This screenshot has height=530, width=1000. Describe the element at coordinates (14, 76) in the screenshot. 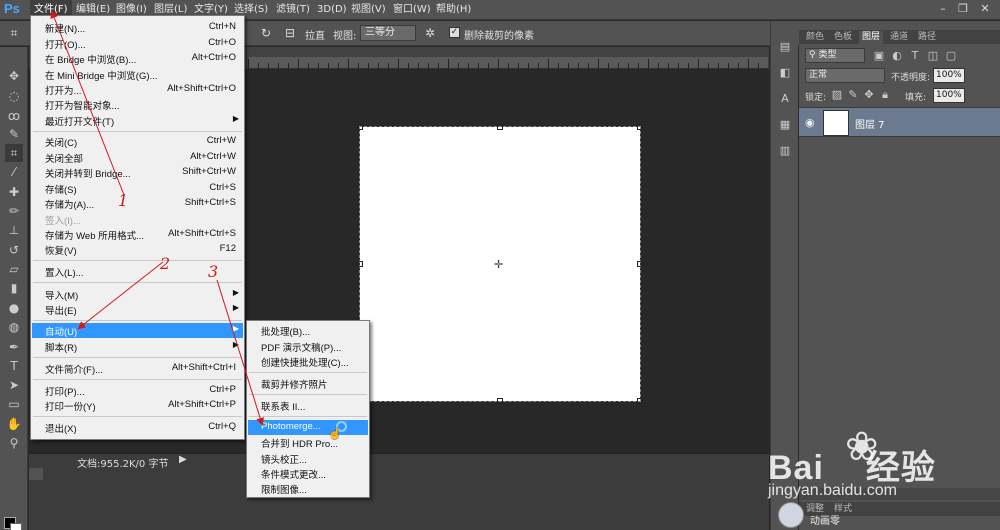

I see `move-tool-icon: ✥` at that location.